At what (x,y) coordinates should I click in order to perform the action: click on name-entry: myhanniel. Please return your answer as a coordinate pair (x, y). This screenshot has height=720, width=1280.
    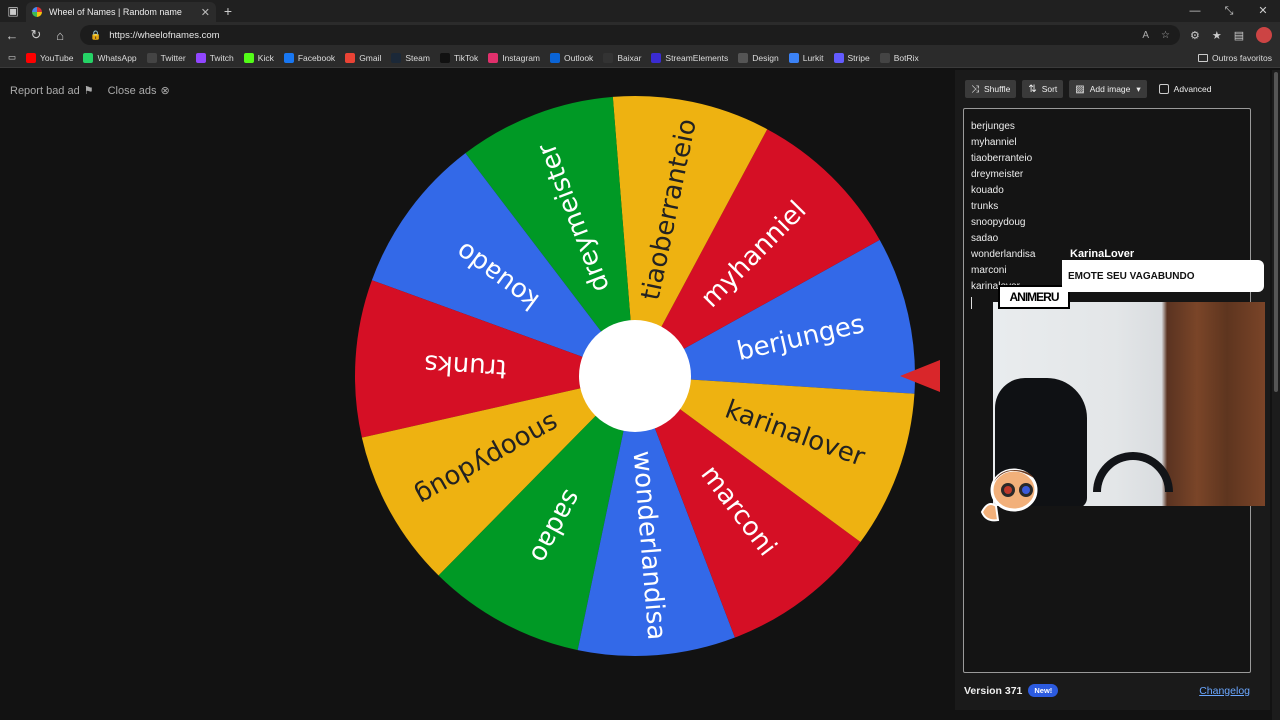
    Looking at the image, I should click on (994, 142).